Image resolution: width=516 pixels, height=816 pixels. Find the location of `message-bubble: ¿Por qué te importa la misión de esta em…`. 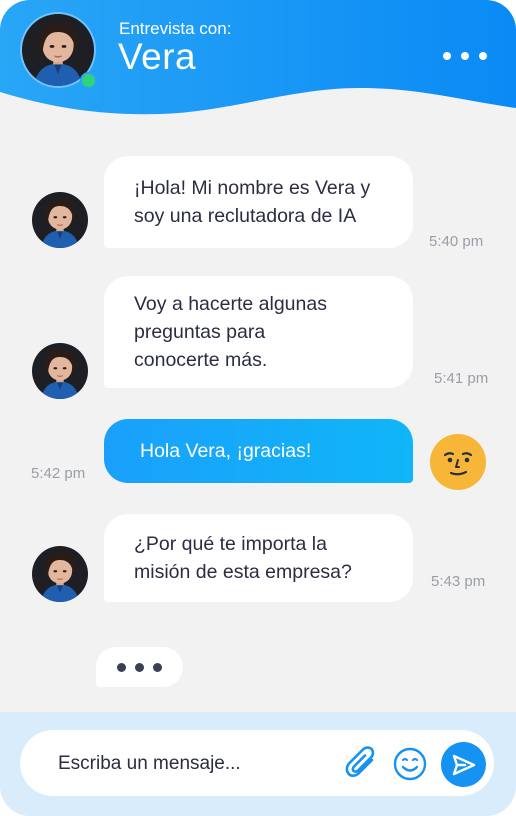

message-bubble: ¿Por qué te importa la misión de esta em… is located at coordinates (258, 558).